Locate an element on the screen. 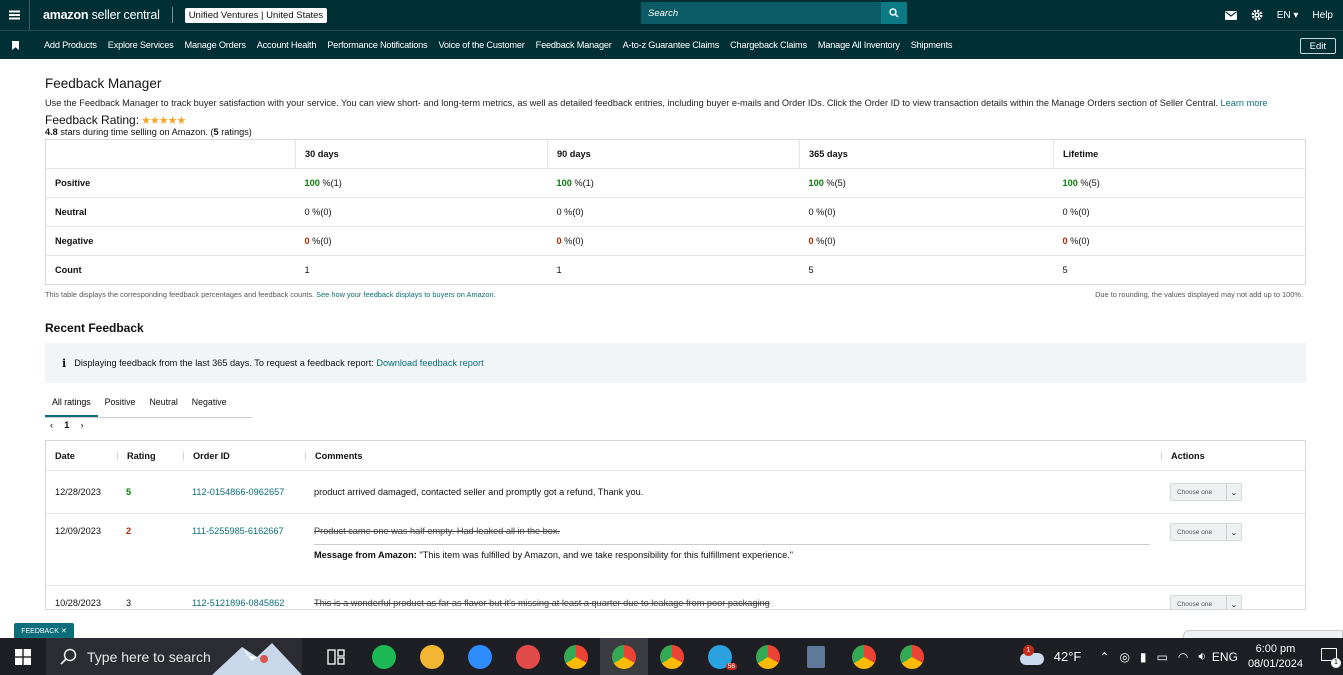 The width and height of the screenshot is (1343, 675). nav-manage-orders: Manage Orders is located at coordinates (215, 45).